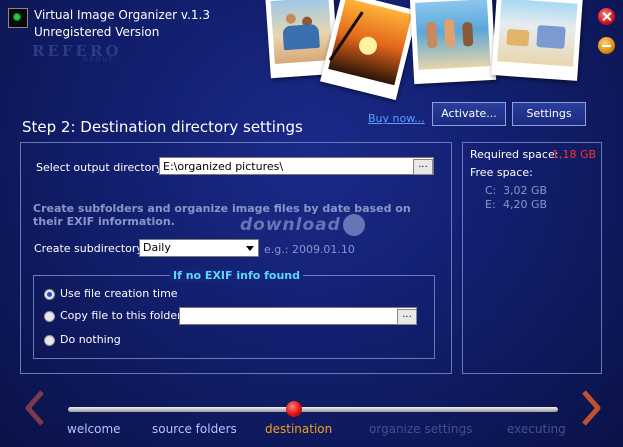 Image resolution: width=623 pixels, height=447 pixels. Describe the element at coordinates (298, 429) in the screenshot. I see `wizard-step-destination: destination` at that location.